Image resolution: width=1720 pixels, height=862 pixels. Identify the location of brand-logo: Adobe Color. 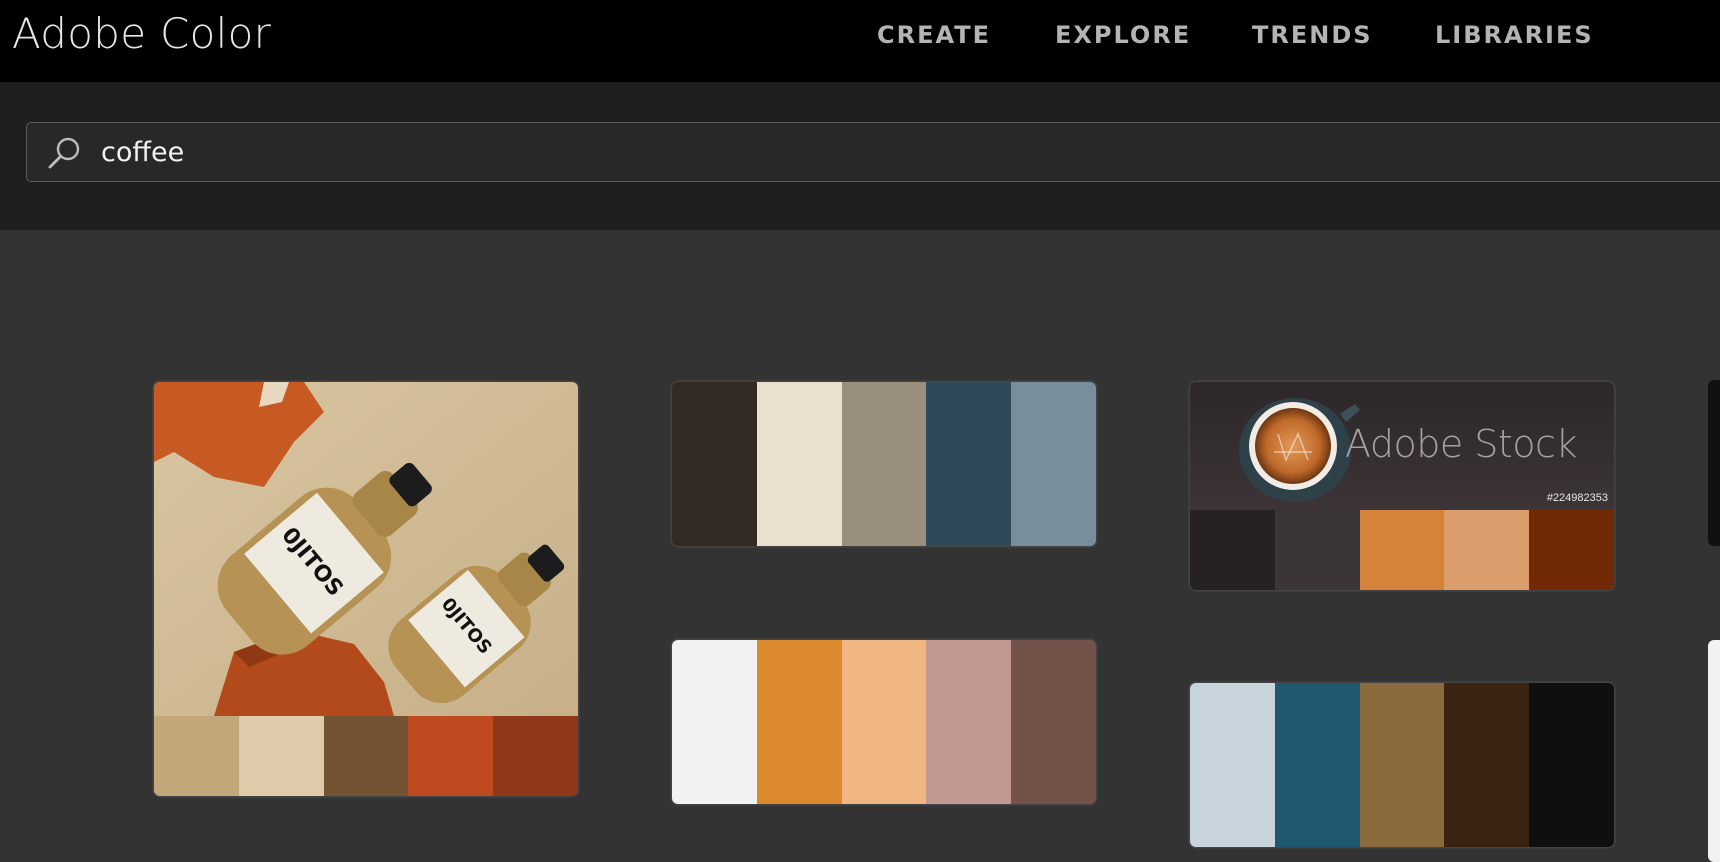
(141, 34).